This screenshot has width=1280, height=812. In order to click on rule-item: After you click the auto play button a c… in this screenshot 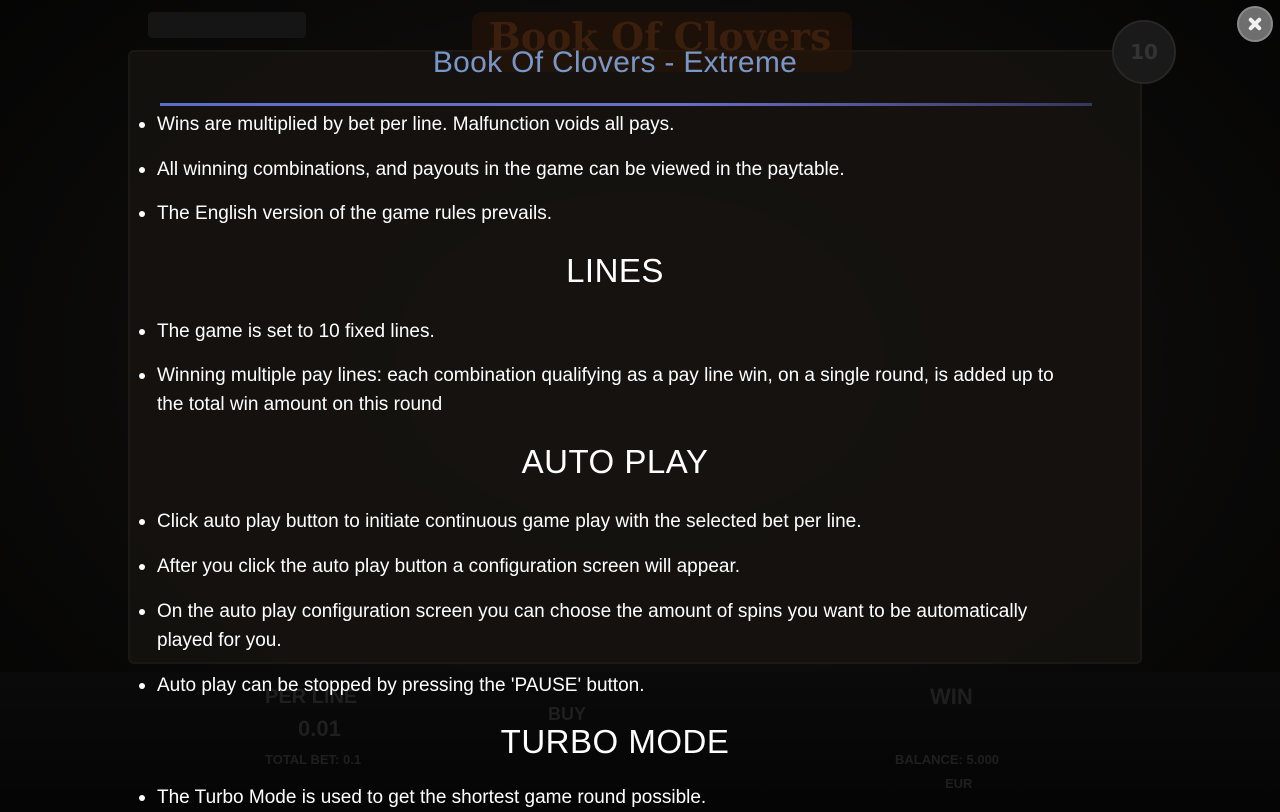, I will do `click(608, 566)`.